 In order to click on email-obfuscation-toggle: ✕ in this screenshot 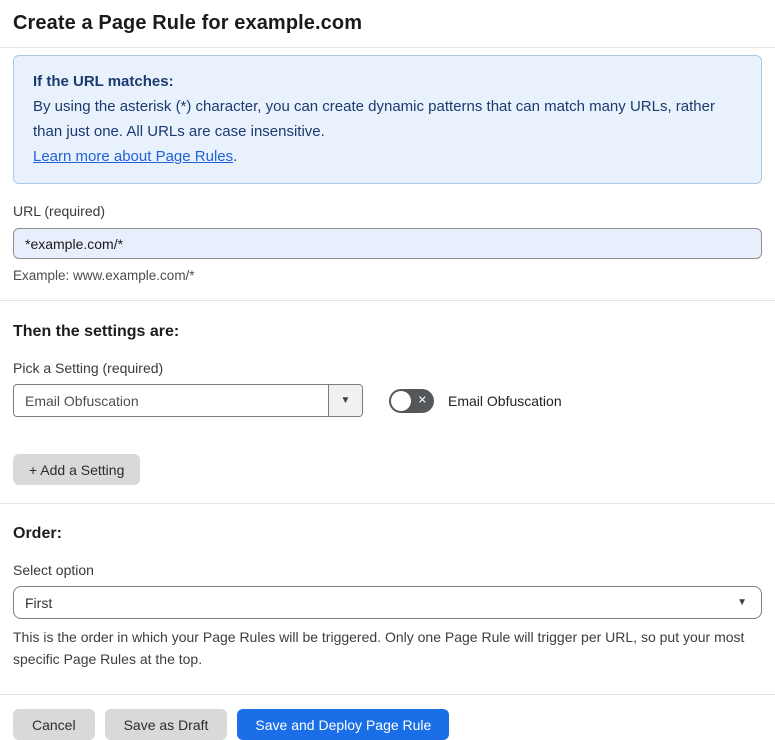, I will do `click(411, 400)`.